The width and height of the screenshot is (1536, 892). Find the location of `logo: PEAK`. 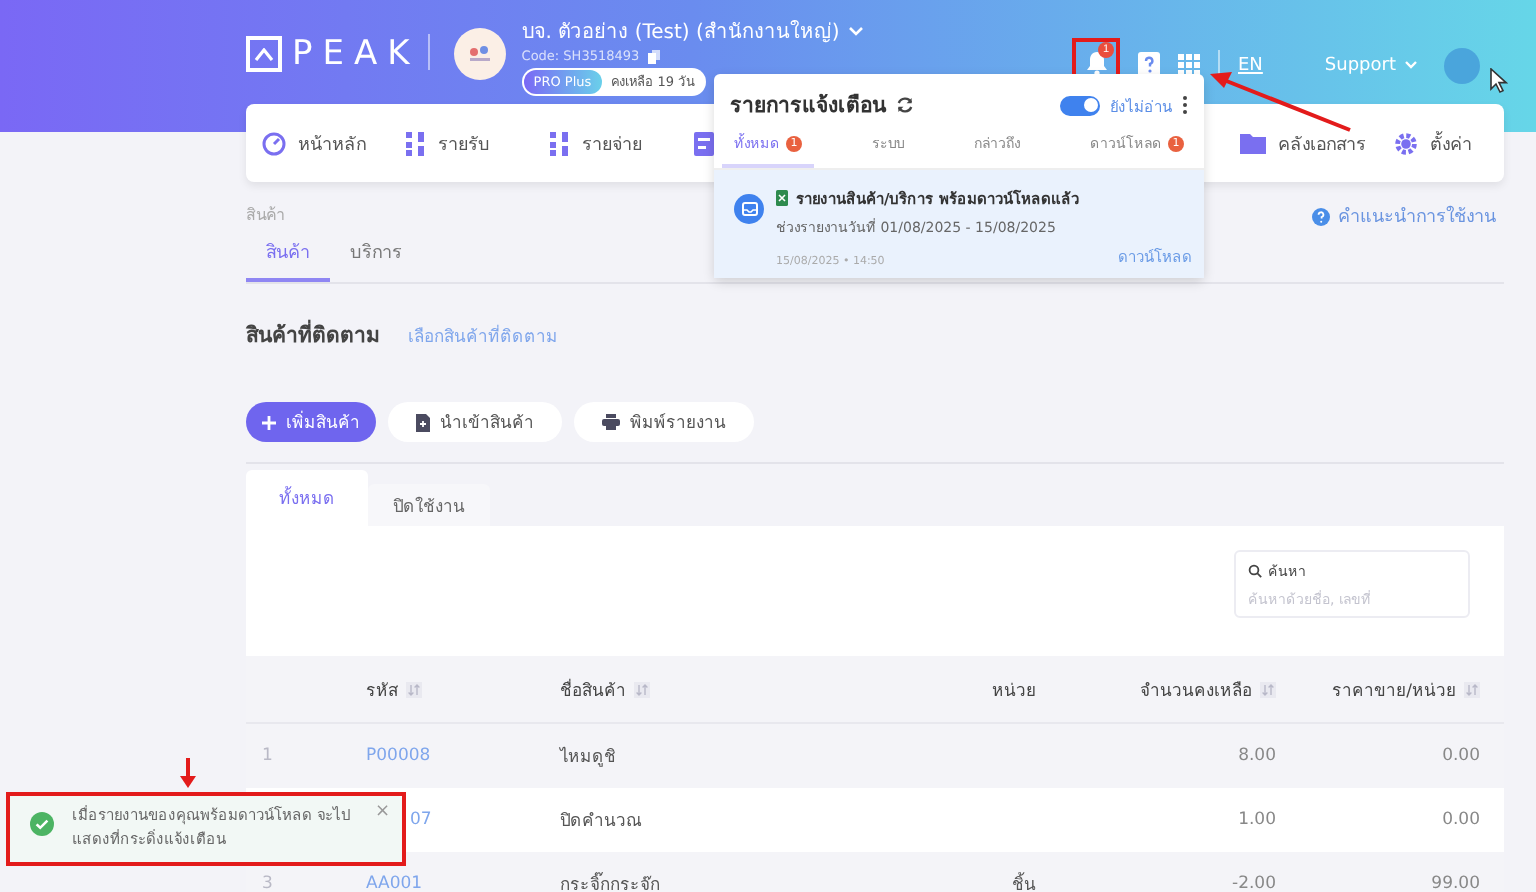

logo: PEAK is located at coordinates (333, 54).